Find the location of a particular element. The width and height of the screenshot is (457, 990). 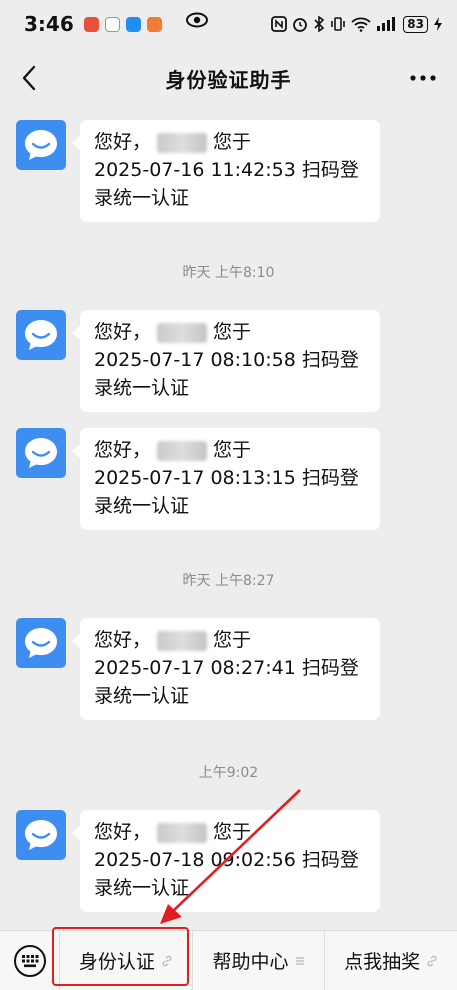

page-title: 身份验证助手 is located at coordinates (228, 79).